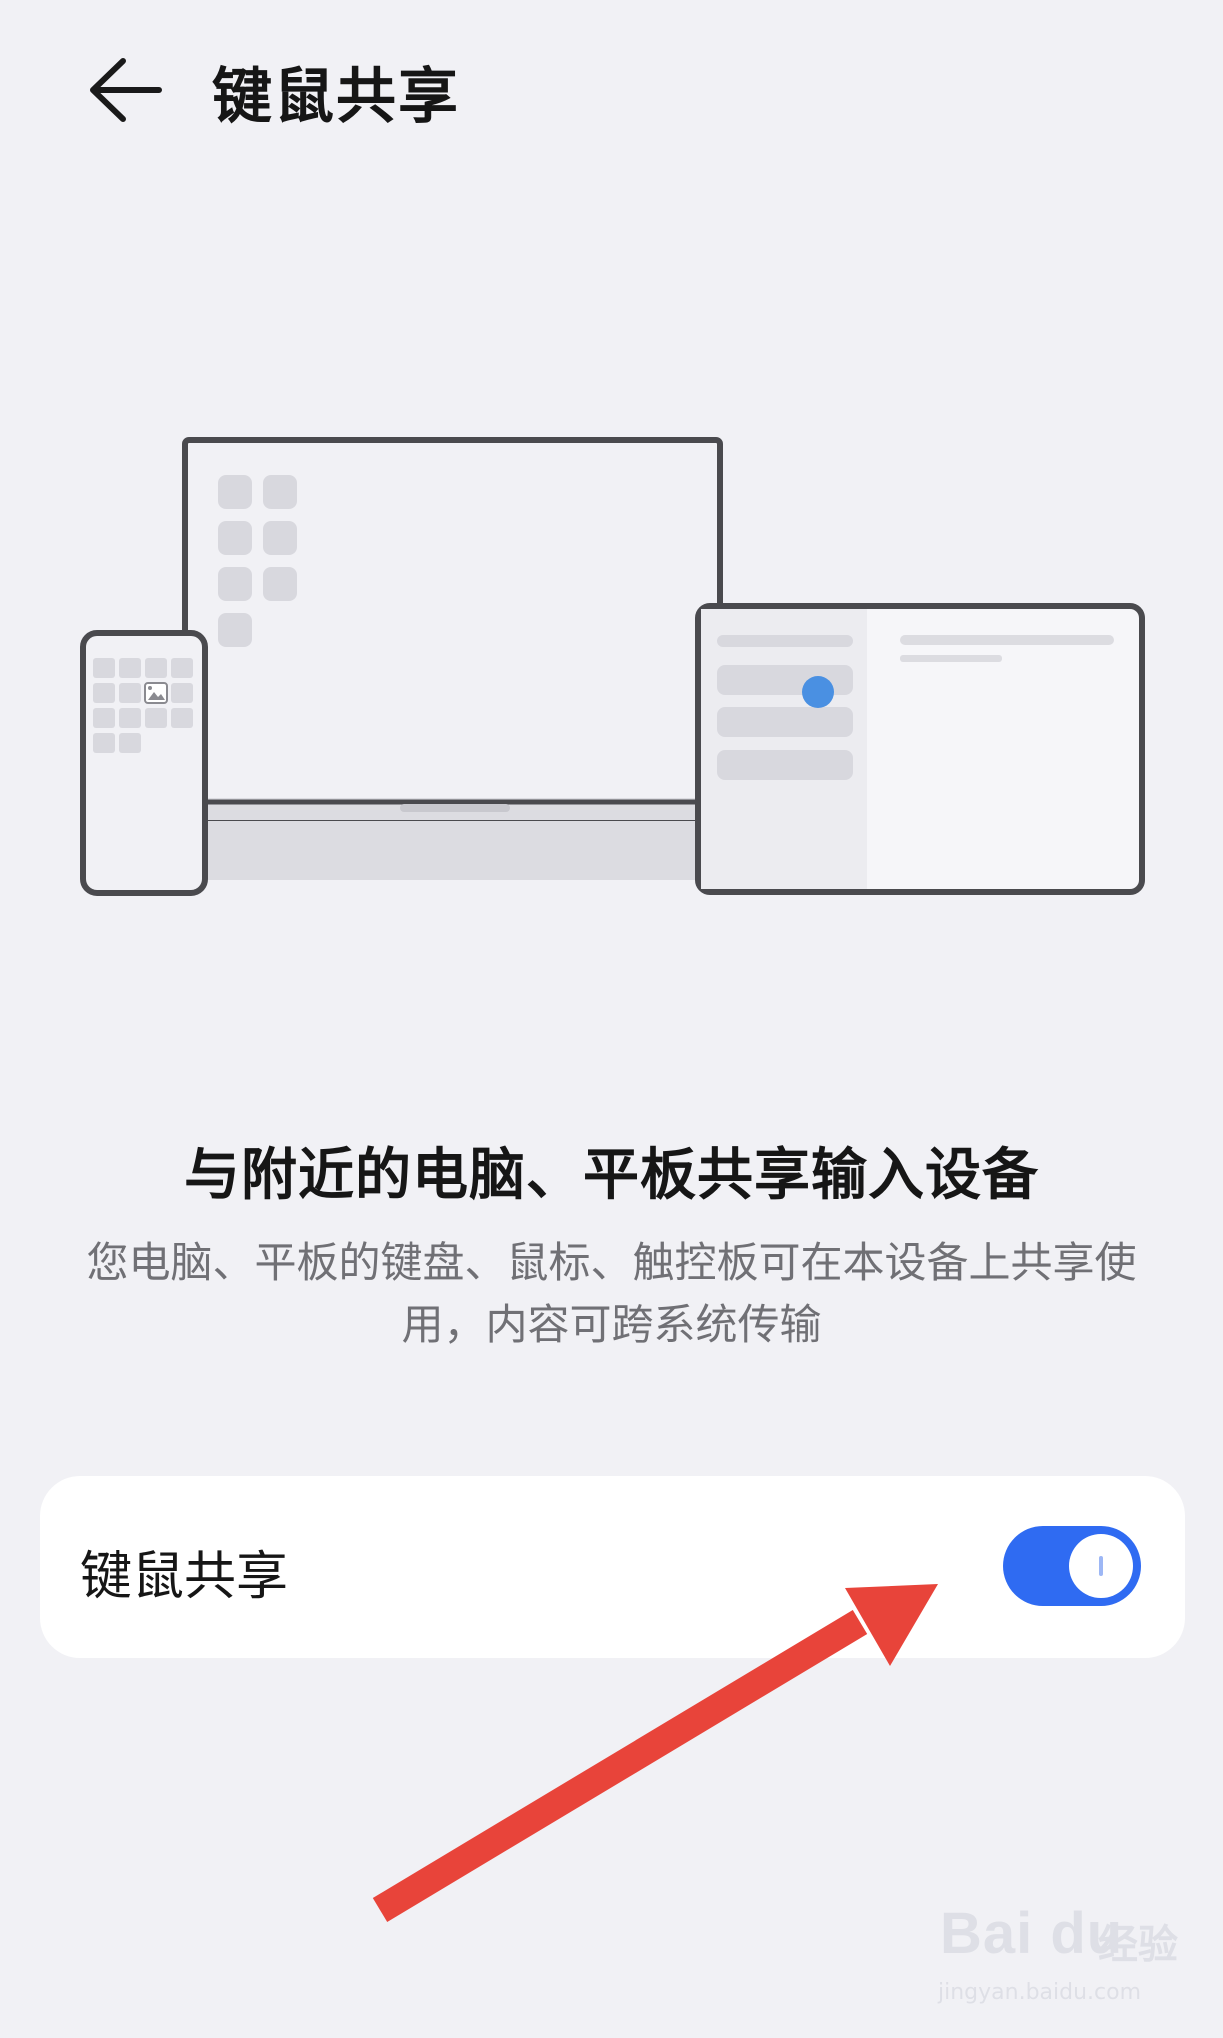 This screenshot has width=1223, height=2038. I want to click on toggle-knob-mark, so click(1101, 1566).